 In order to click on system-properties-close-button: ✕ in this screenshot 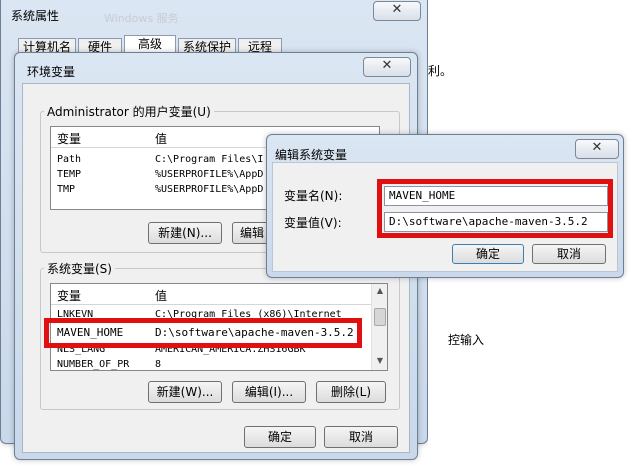, I will do `click(397, 11)`.